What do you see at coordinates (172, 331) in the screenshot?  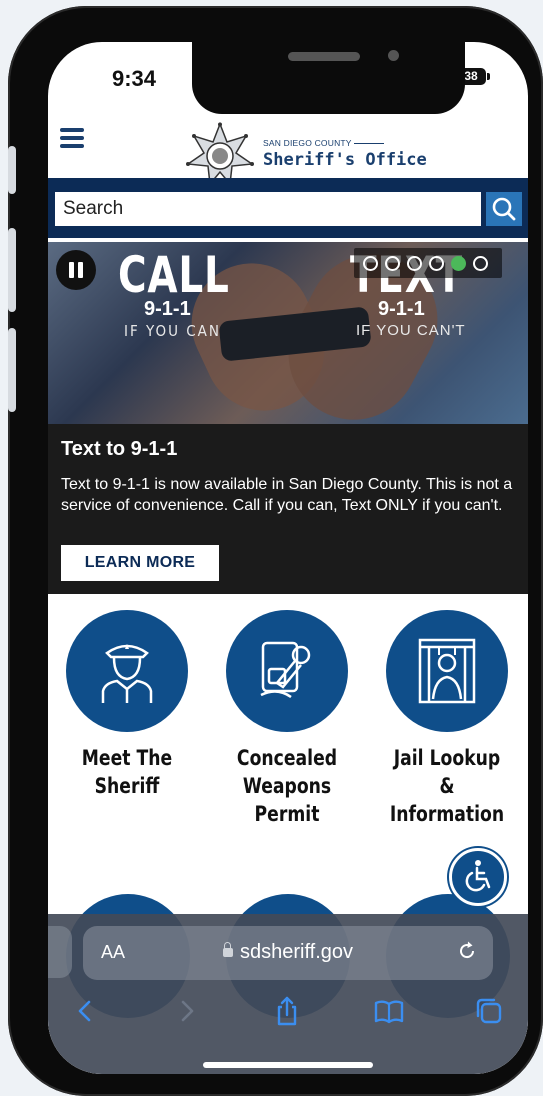 I see `hero-call-sub: IF YOU CAN` at bounding box center [172, 331].